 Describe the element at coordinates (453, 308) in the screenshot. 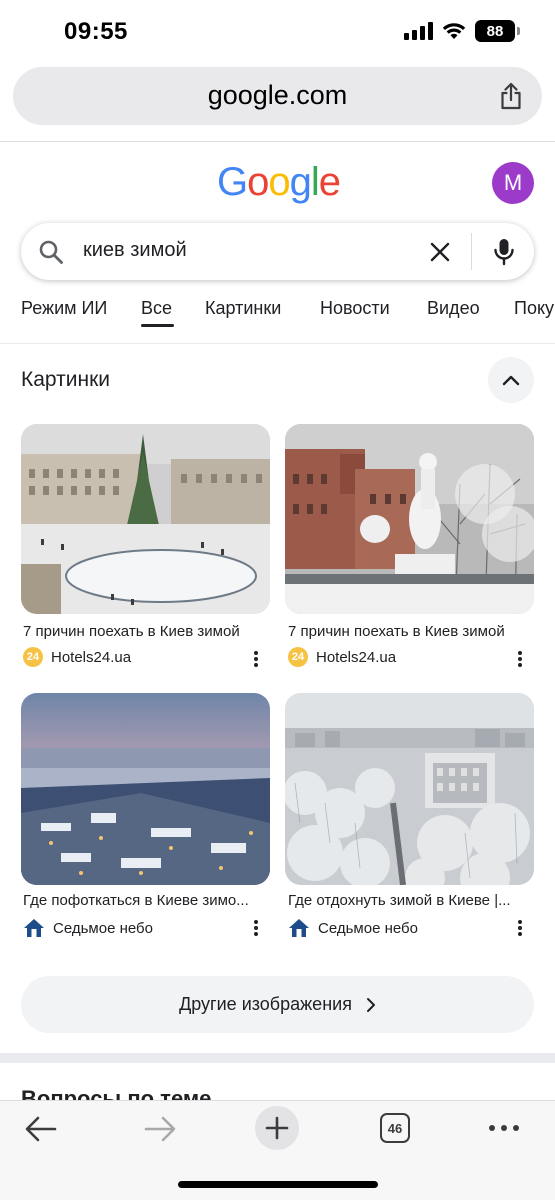

I see `tab-videos: Видео` at that location.